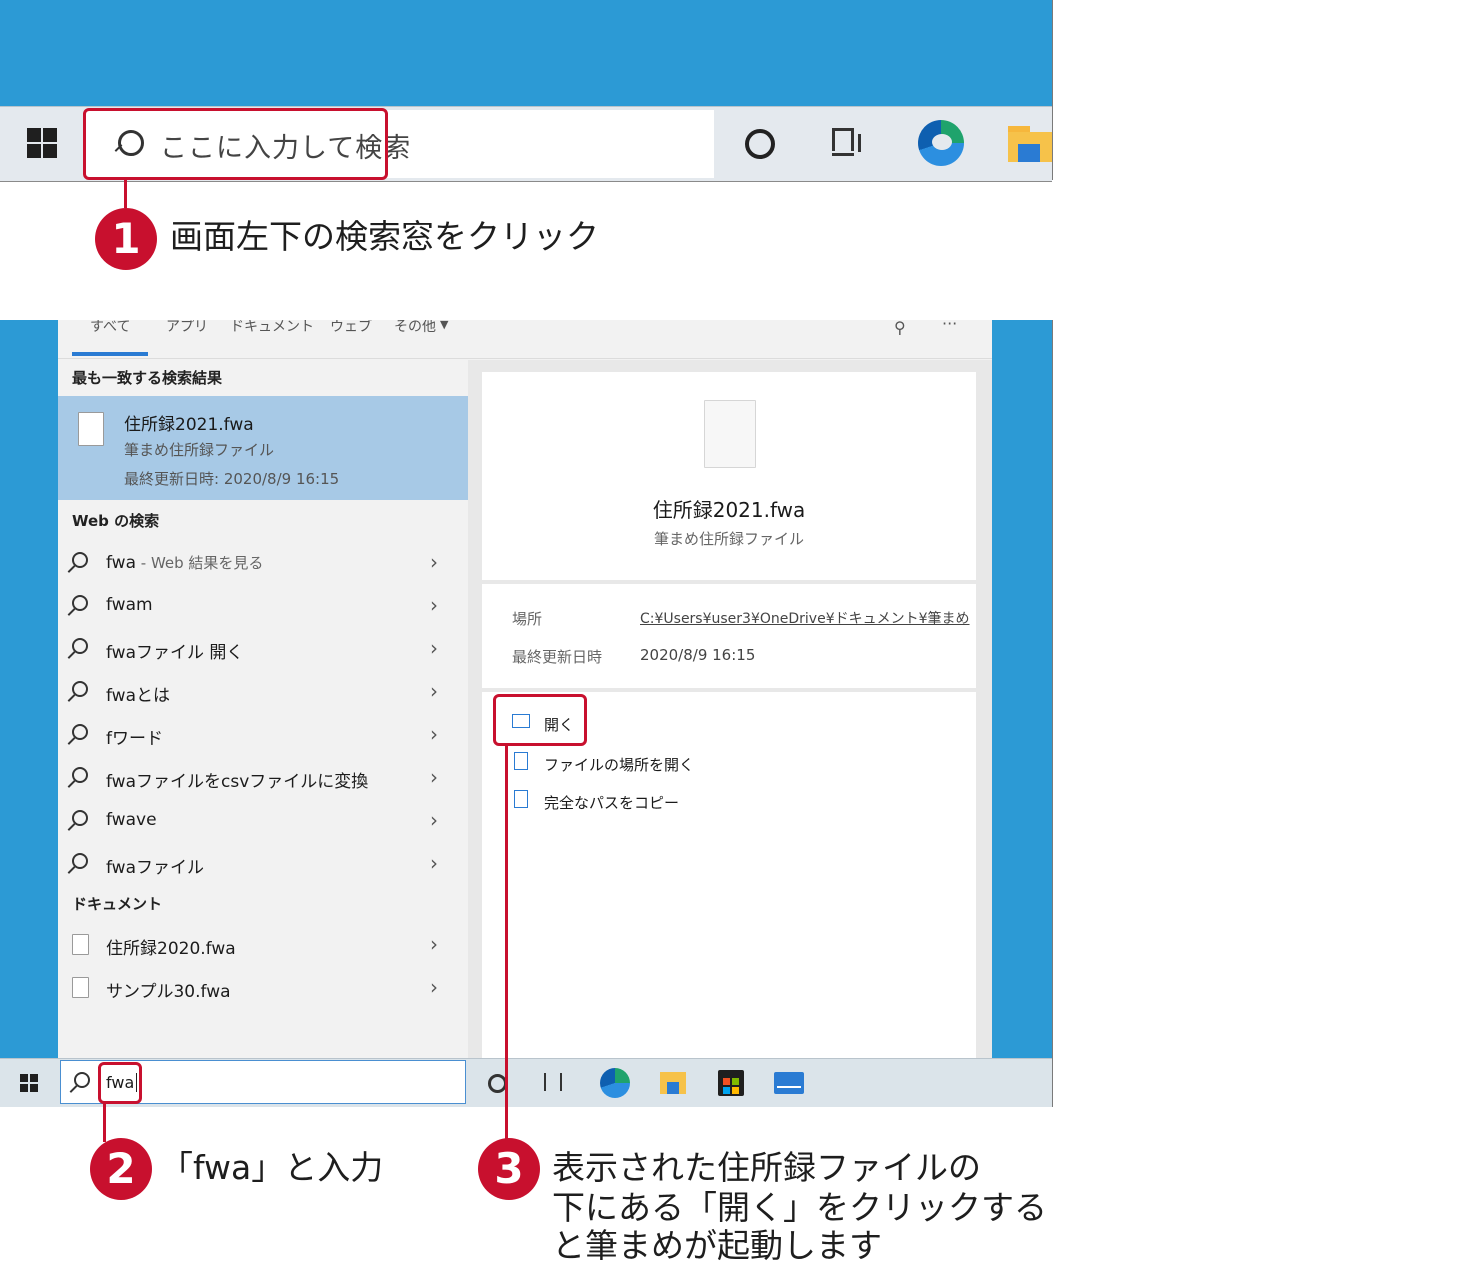  Describe the element at coordinates (126, 239) in the screenshot. I see `step-1-badge: 1` at that location.